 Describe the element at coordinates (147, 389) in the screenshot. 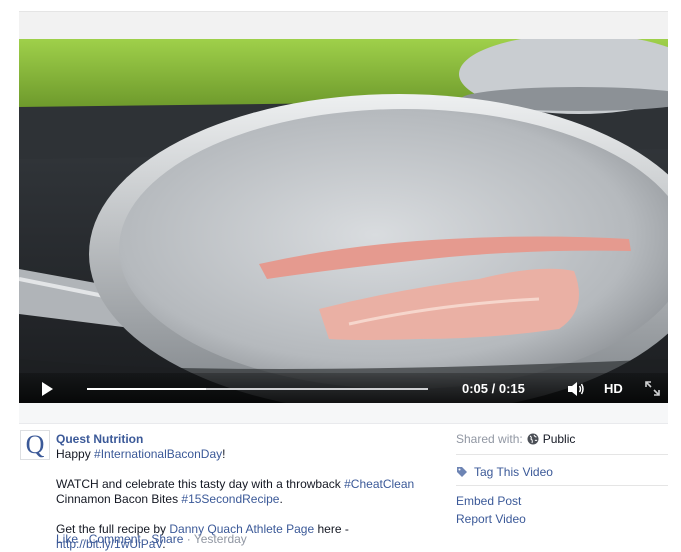

I see `progress-fill` at that location.